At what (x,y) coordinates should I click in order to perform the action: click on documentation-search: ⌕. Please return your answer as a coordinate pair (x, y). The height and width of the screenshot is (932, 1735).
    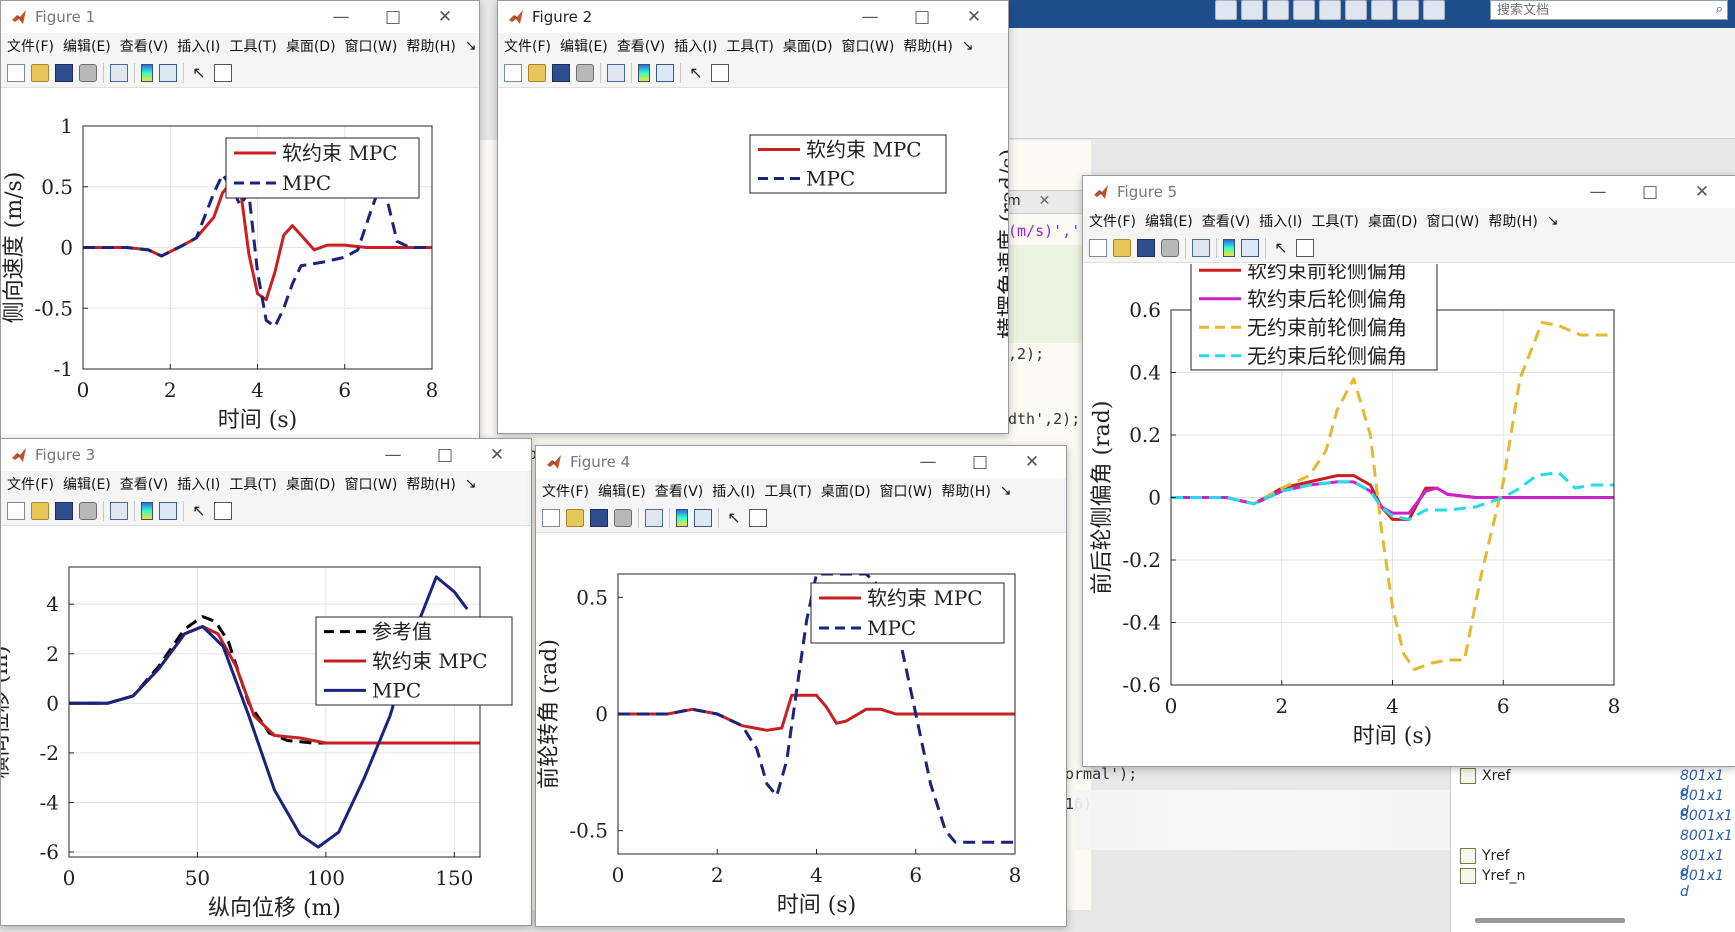
    Looking at the image, I should click on (1609, 10).